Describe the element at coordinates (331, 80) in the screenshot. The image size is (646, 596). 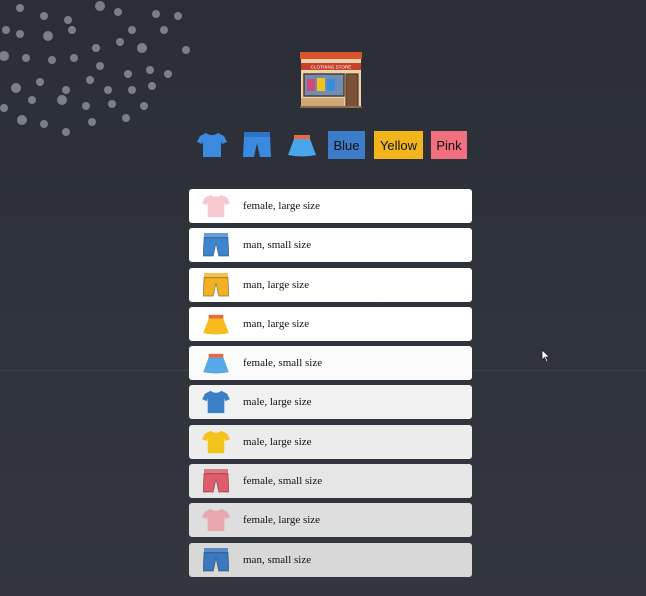
I see `clothing-store-icon: CLOTHING STORE` at that location.